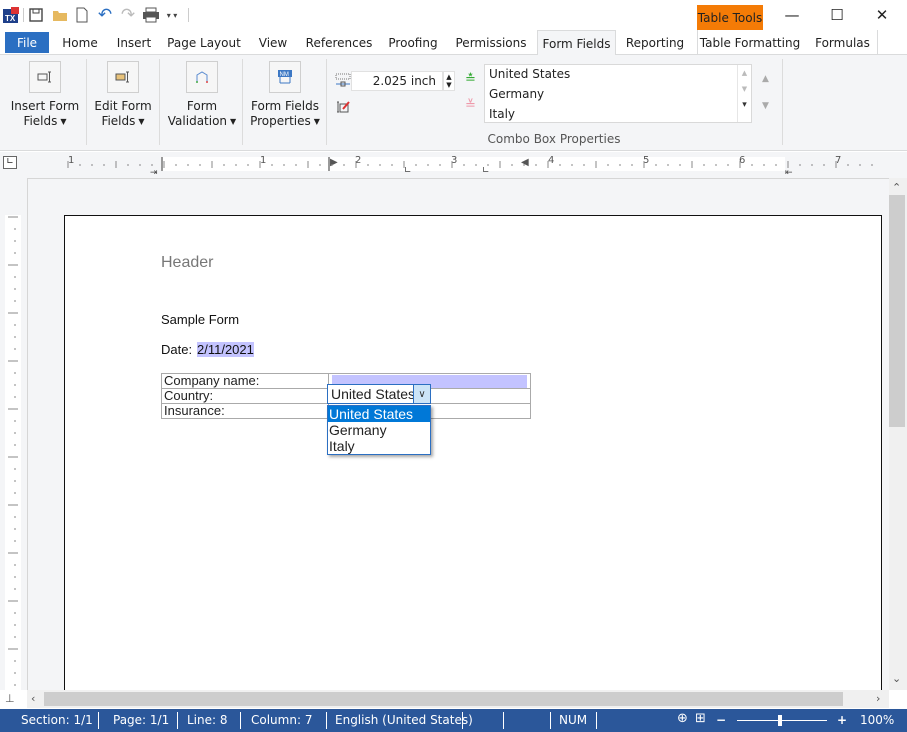 The height and width of the screenshot is (732, 907). What do you see at coordinates (379, 414) in the screenshot?
I see `dropdown-option: United States` at bounding box center [379, 414].